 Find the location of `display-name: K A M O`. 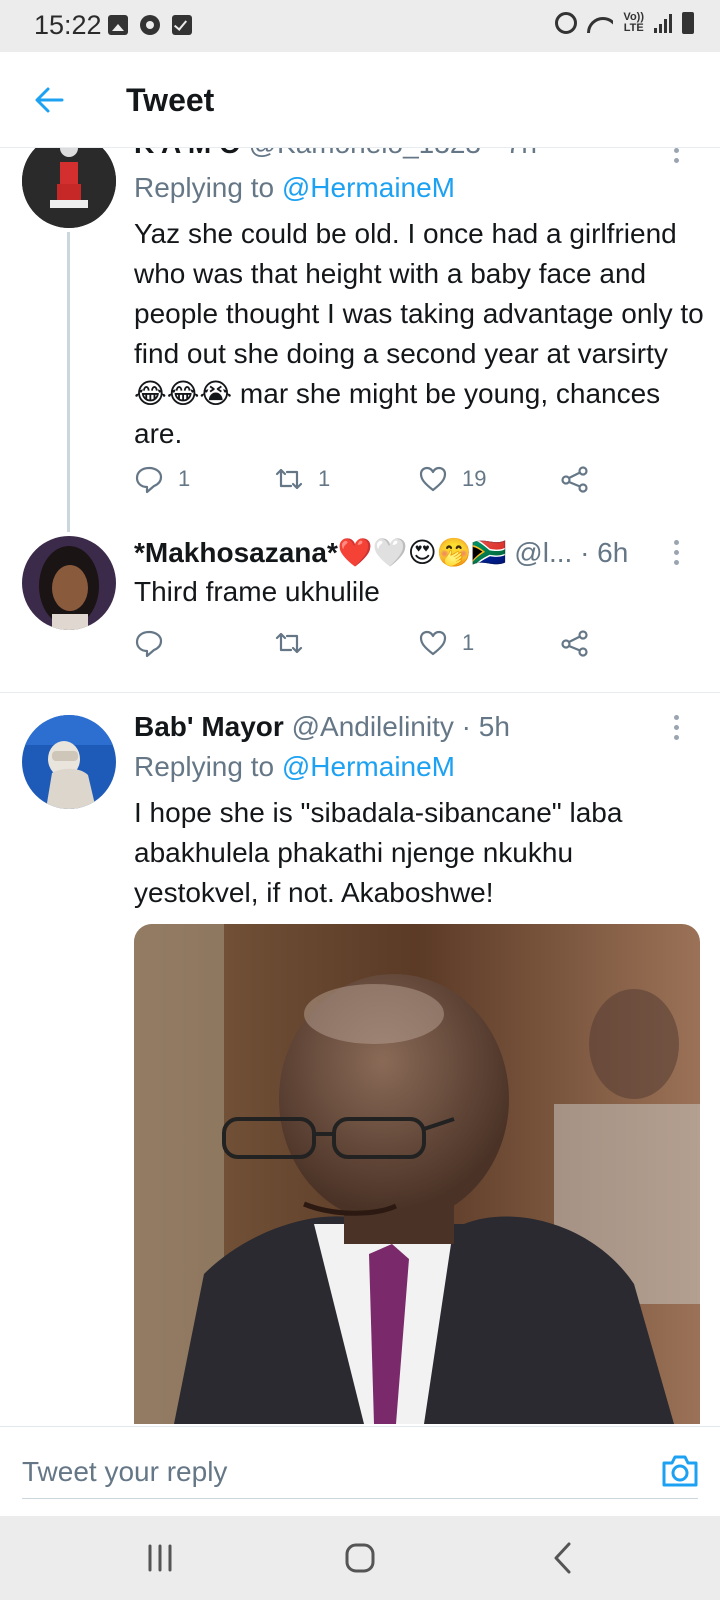

display-name: K A M O is located at coordinates (187, 153).